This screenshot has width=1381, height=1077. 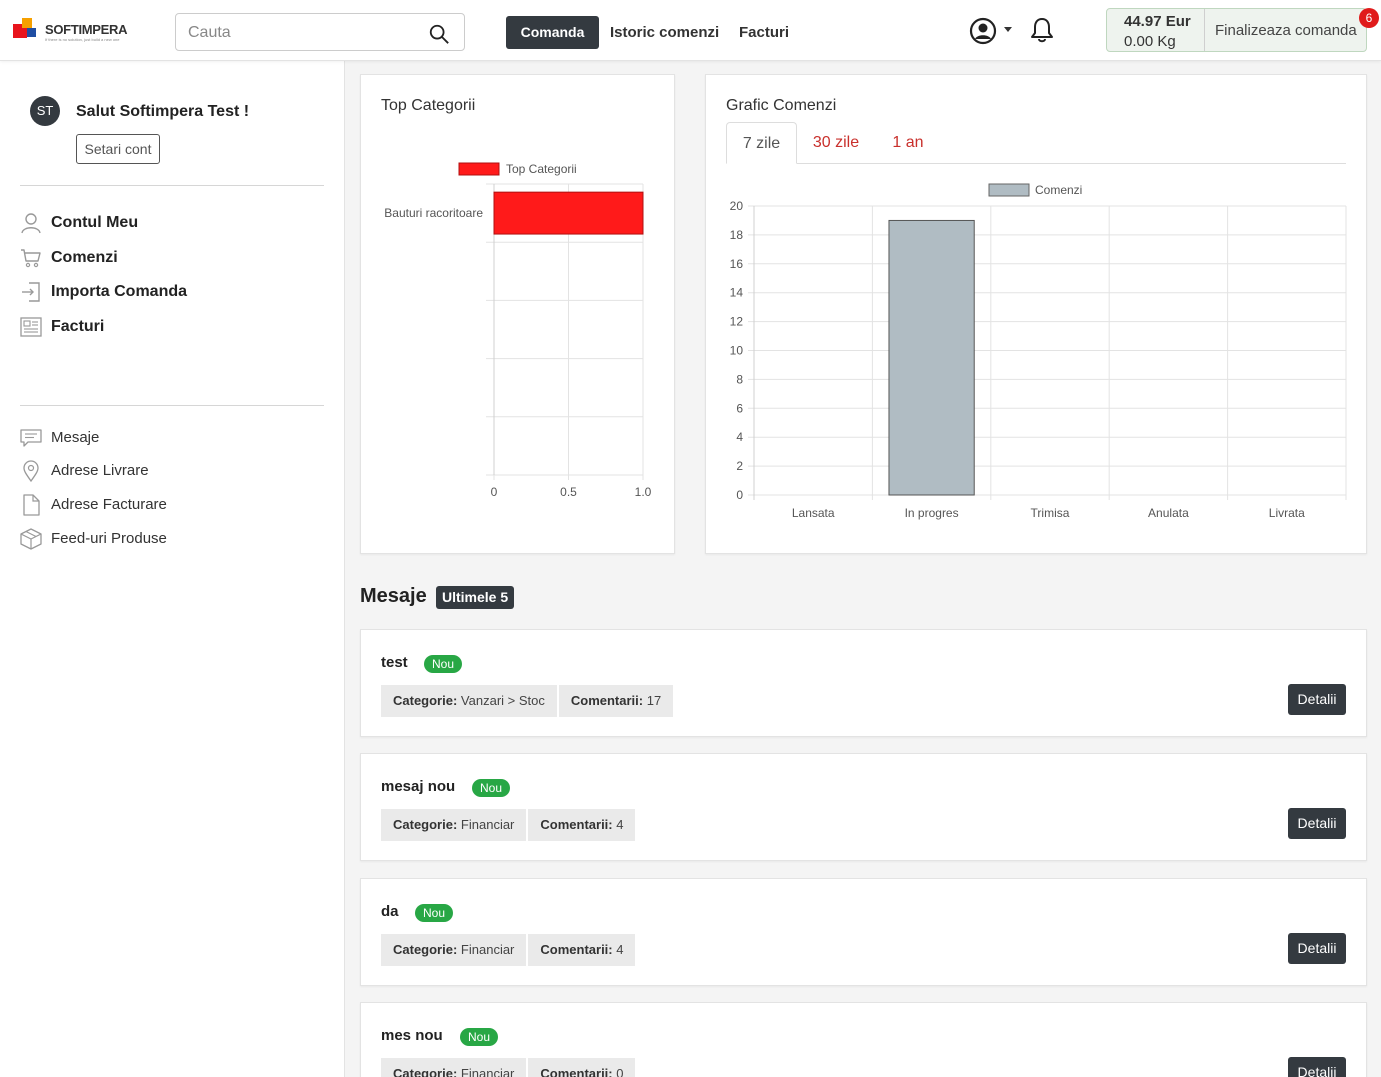 I want to click on category-label: Bauturi racoritoare, so click(x=433, y=213).